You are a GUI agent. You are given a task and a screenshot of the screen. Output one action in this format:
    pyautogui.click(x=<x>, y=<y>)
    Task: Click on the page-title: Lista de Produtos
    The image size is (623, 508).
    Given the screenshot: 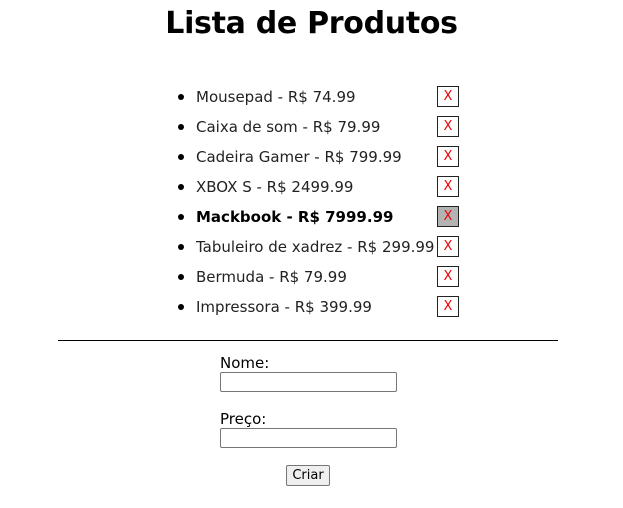 What is the action you would take?
    pyautogui.click(x=311, y=23)
    